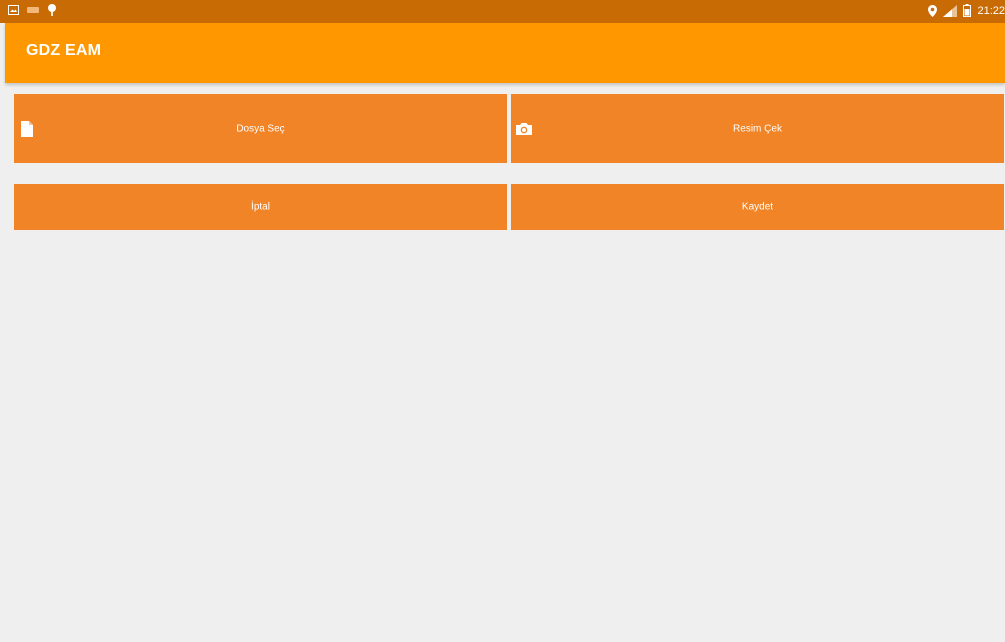  I want to click on save-label: Kaydet, so click(757, 207).